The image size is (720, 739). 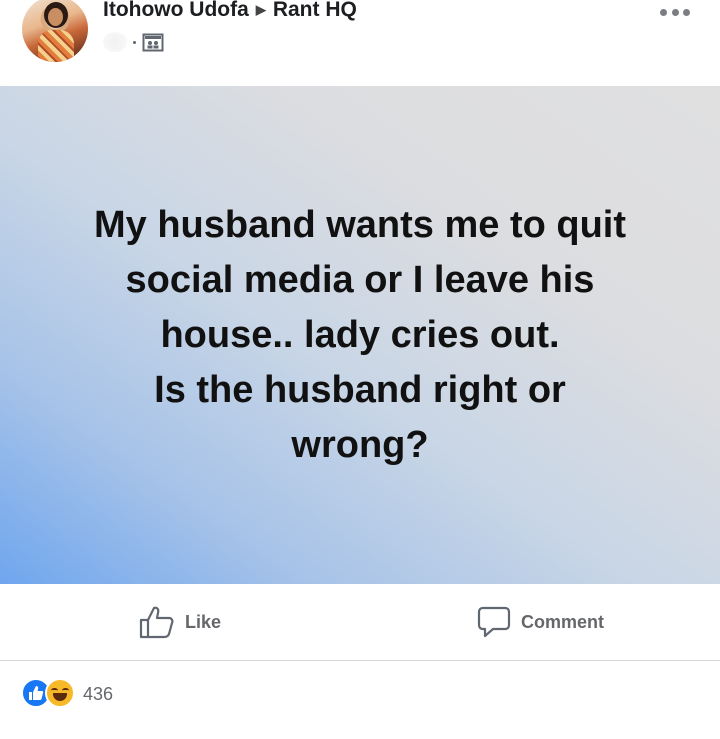 What do you see at coordinates (260, 9) in the screenshot?
I see `arrow-right-icon: ▶` at bounding box center [260, 9].